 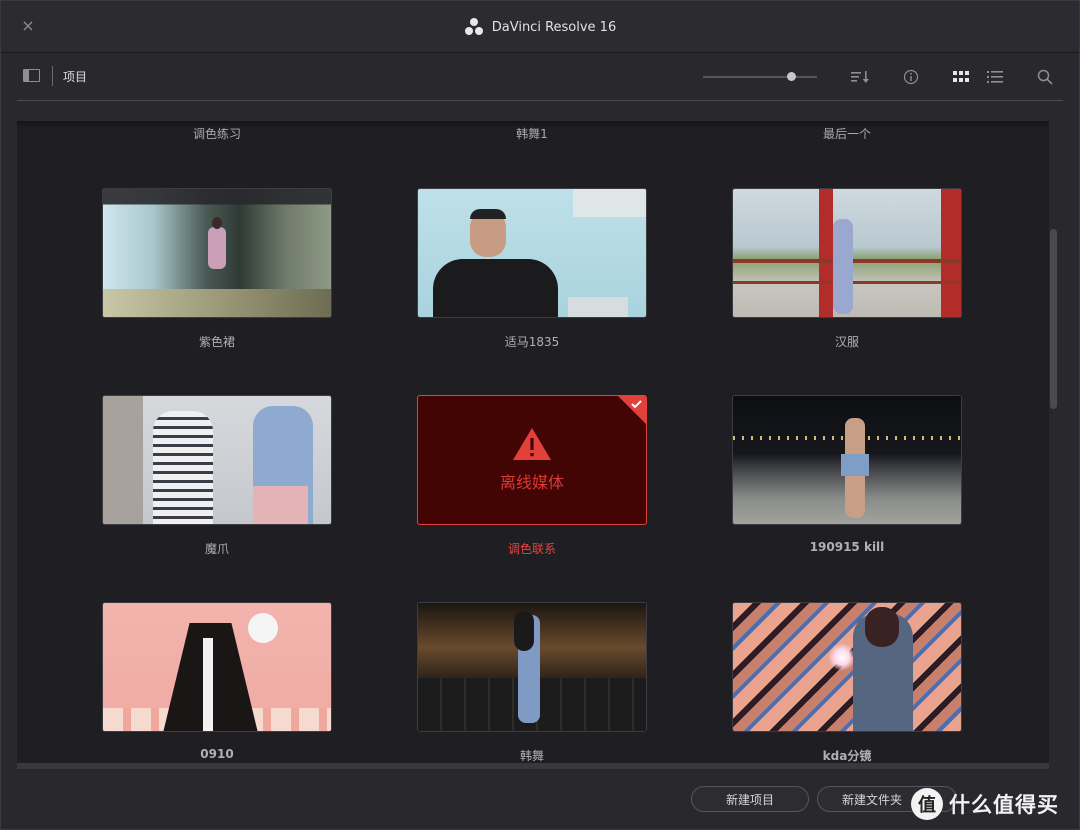 I want to click on davinci-logo-icon, so click(x=474, y=27).